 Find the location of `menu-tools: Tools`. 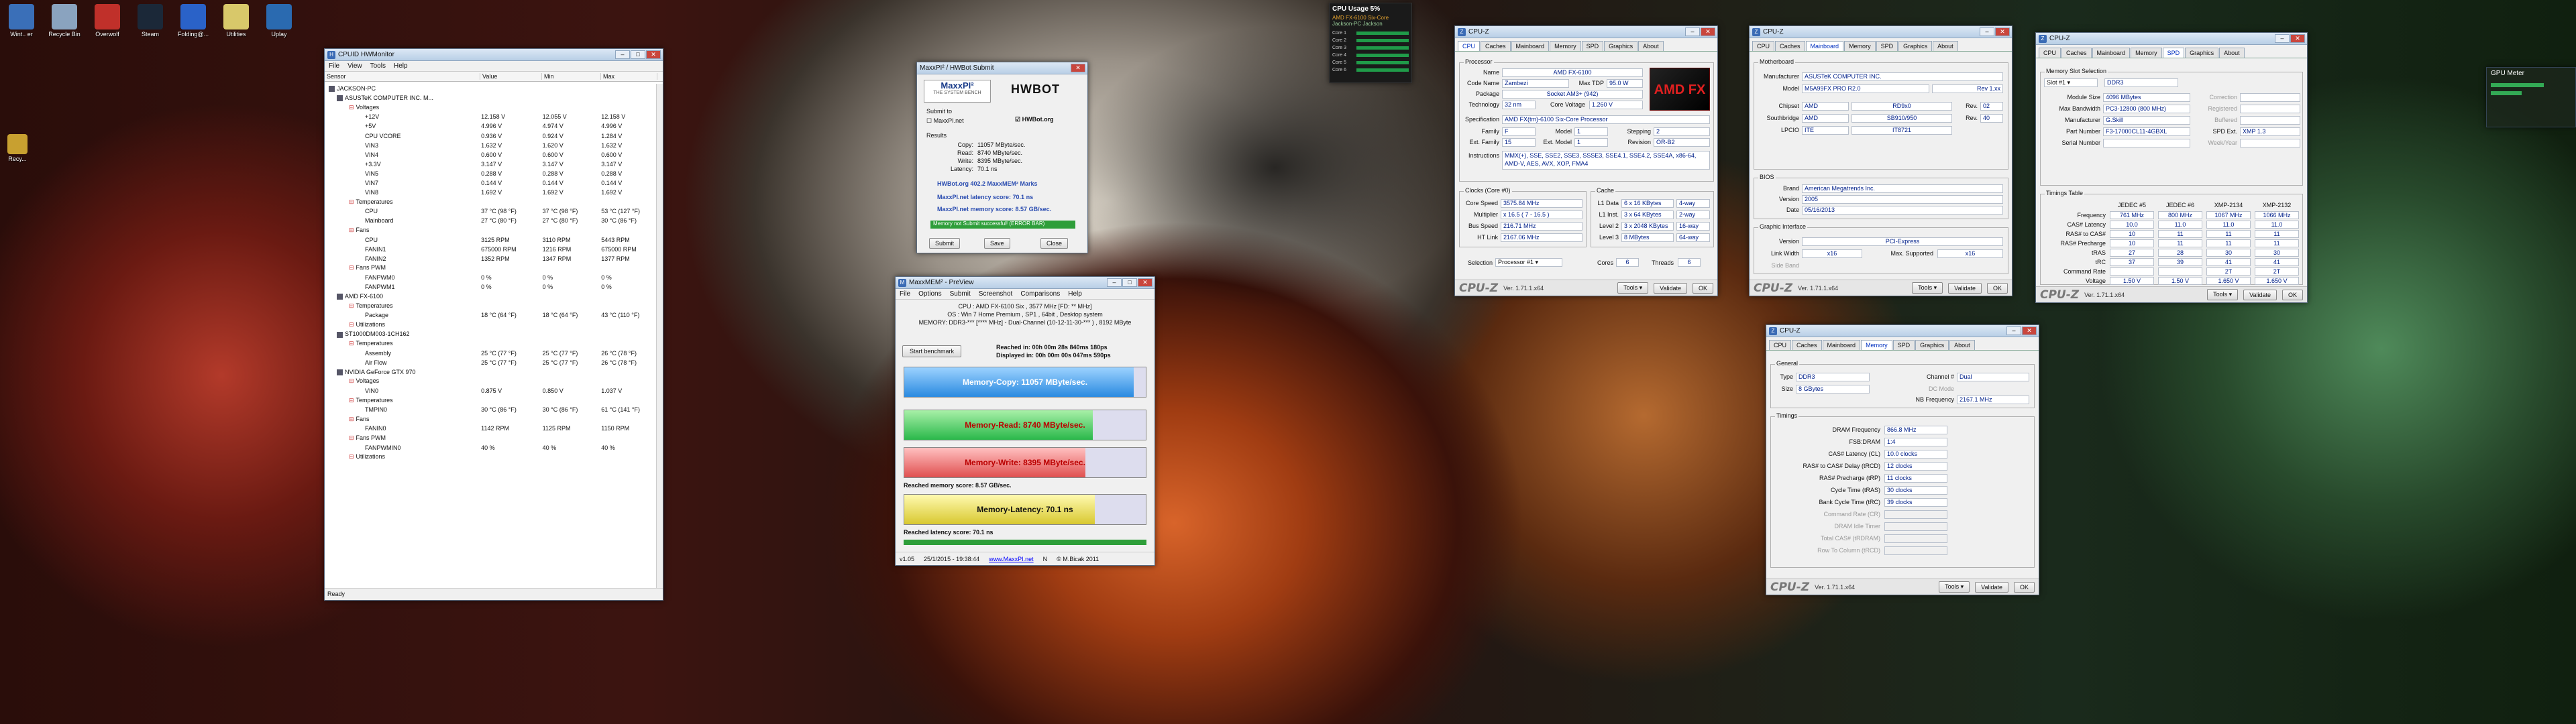

menu-tools: Tools is located at coordinates (378, 66).